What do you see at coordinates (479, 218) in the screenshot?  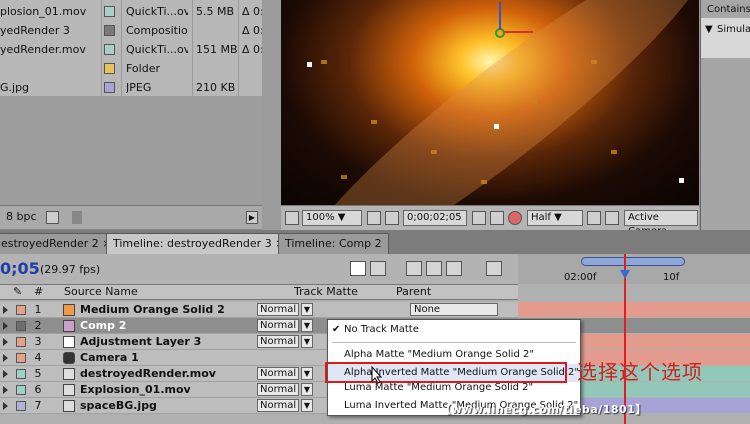 I see `snapshot-icon` at bounding box center [479, 218].